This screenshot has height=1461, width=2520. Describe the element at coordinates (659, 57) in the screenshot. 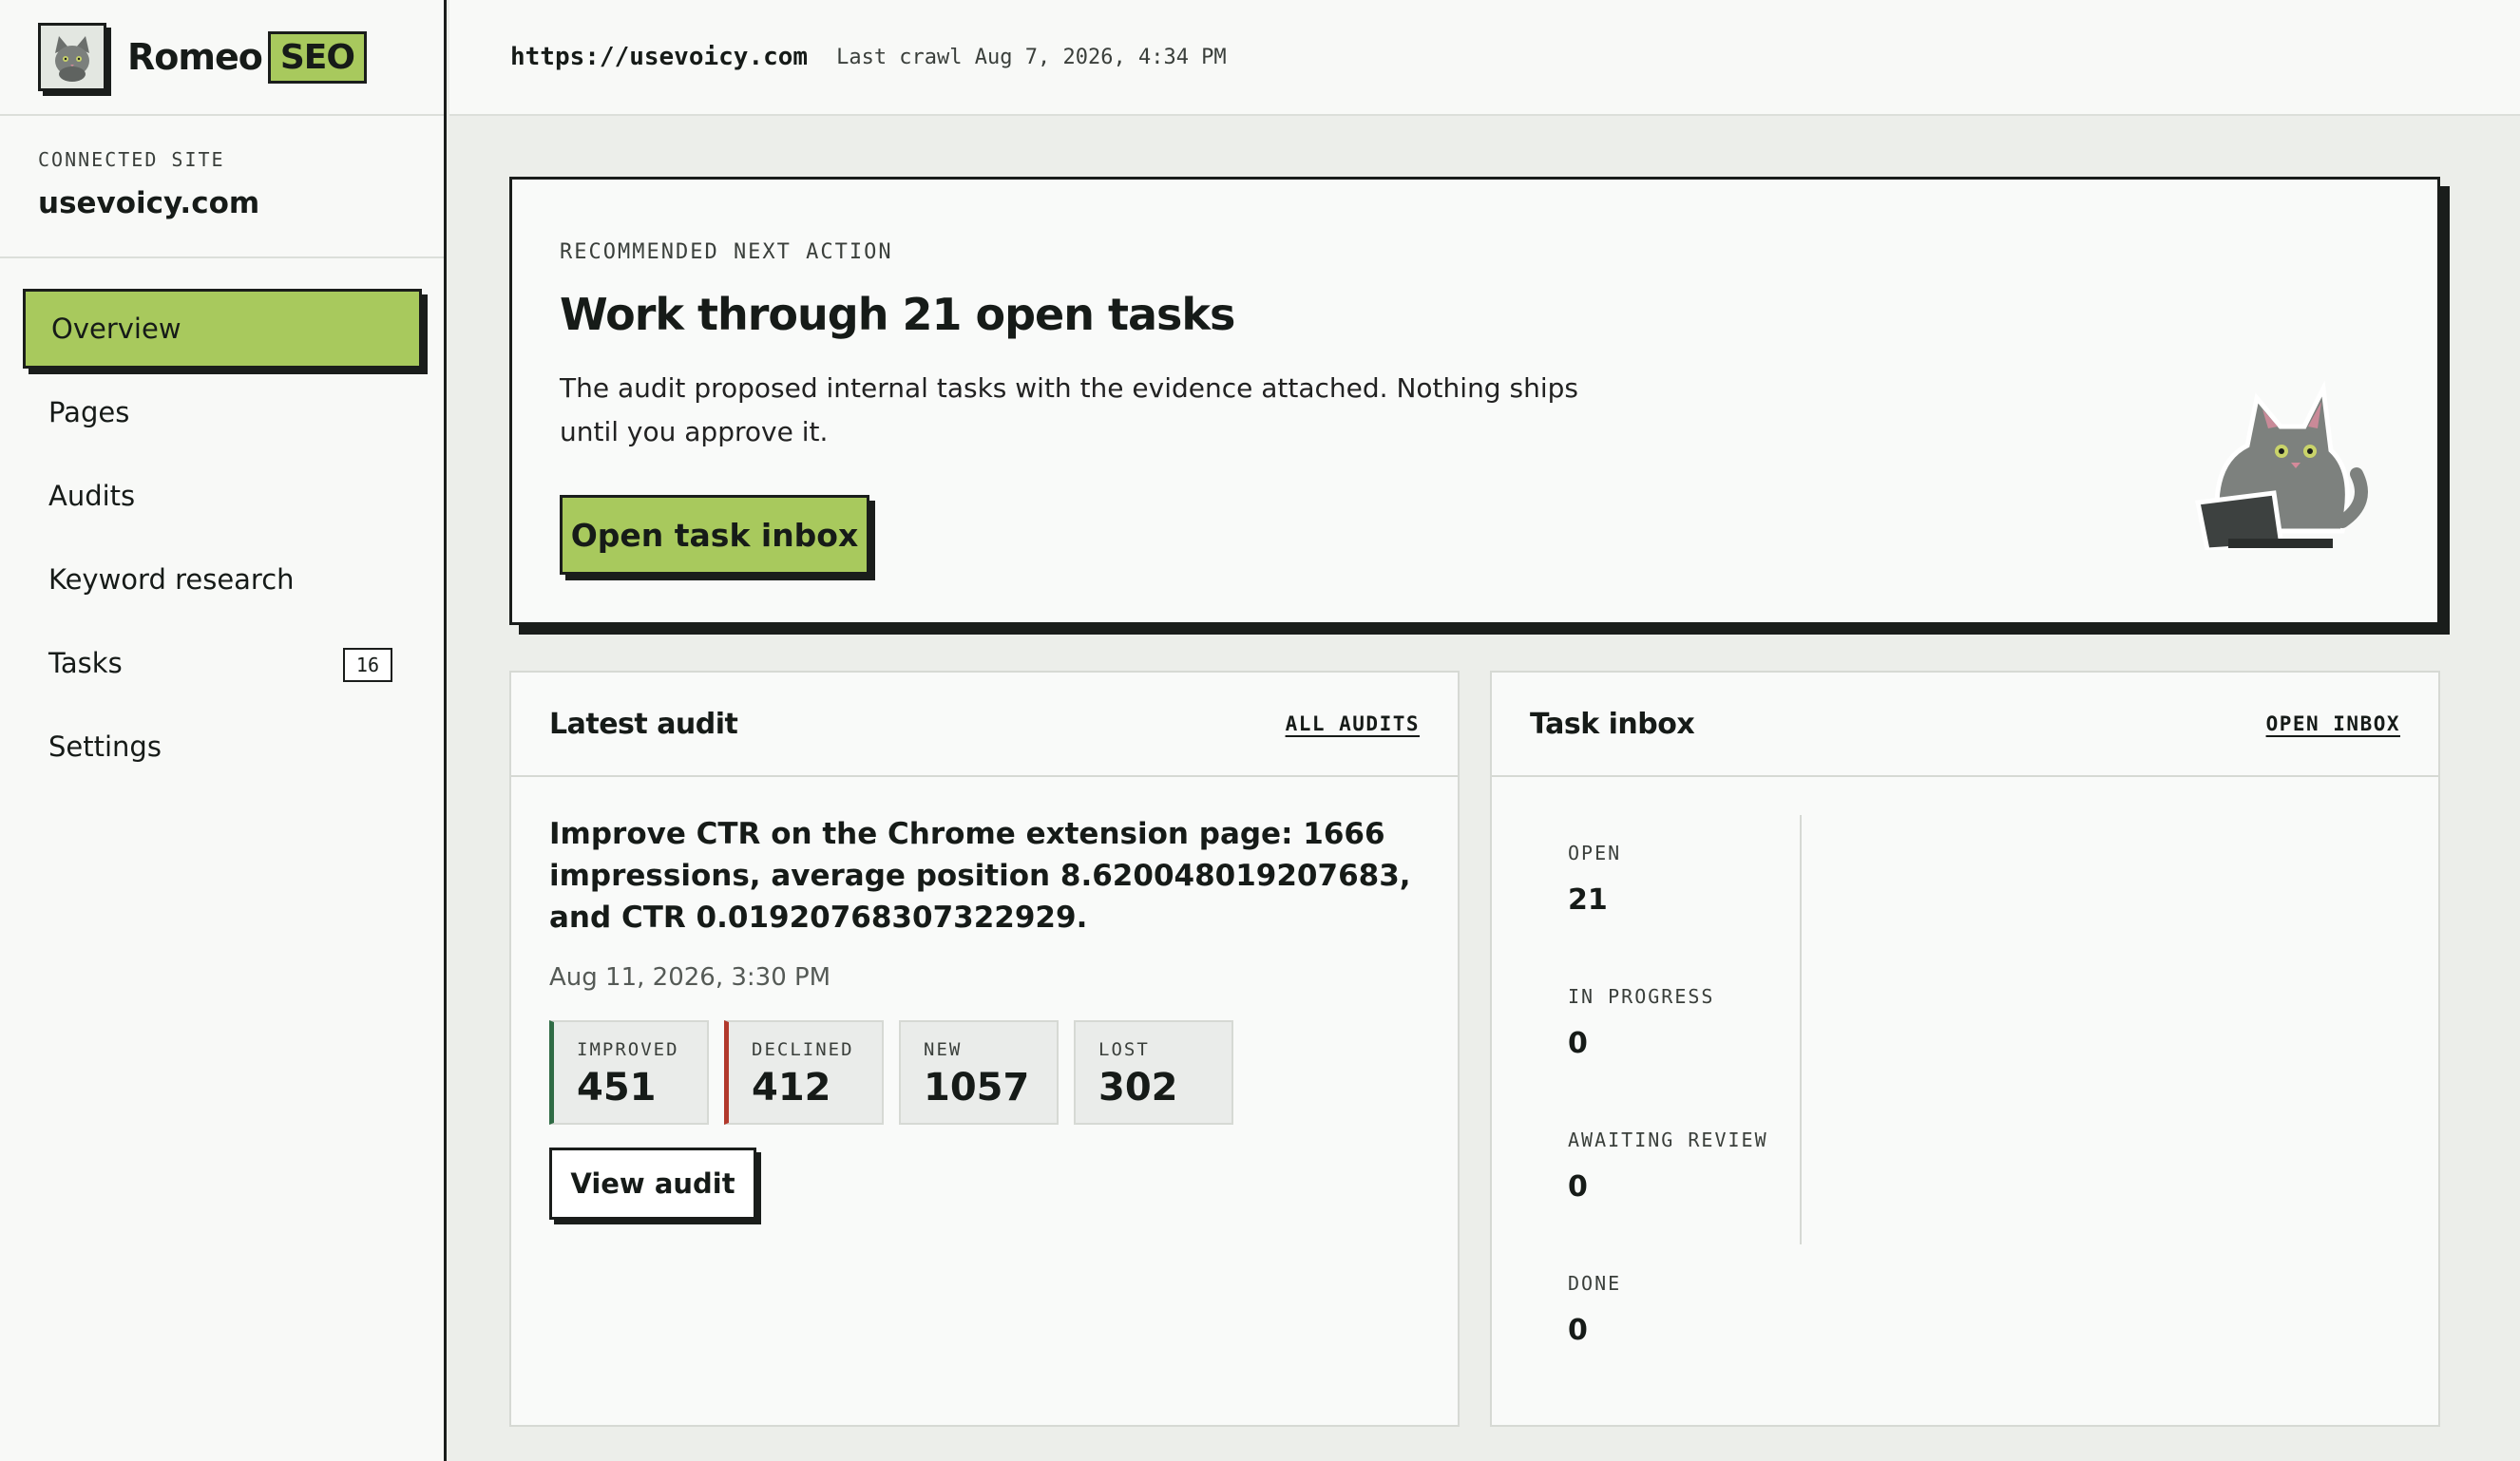

I see `site-url: https://usevoicy.com` at that location.